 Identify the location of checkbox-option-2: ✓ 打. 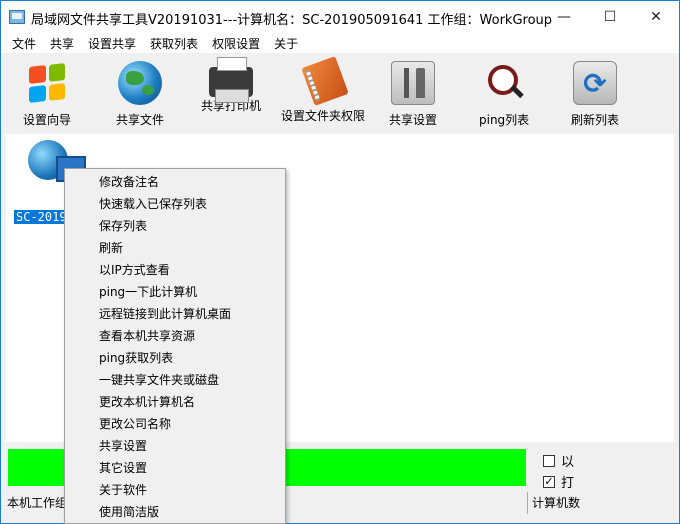
(558, 481).